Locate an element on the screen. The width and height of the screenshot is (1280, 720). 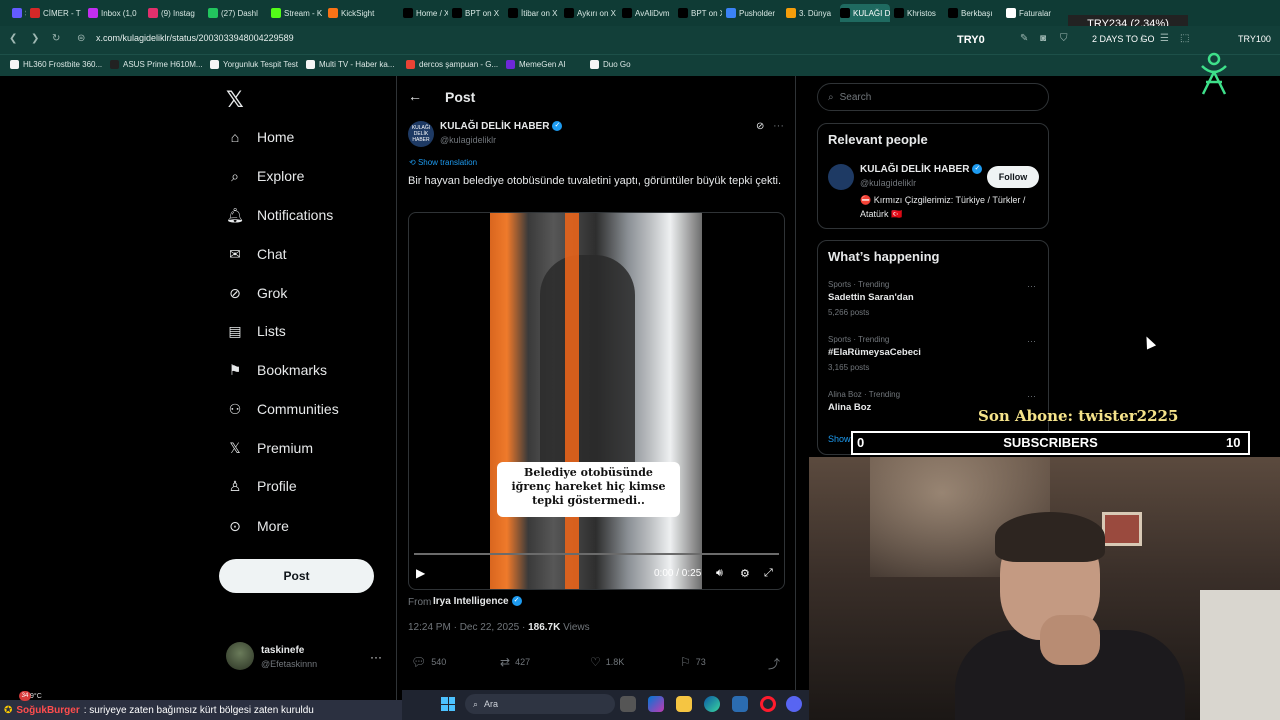
sidebar-item-communities: ⚇ Communities is located at coordinates (282, 409).